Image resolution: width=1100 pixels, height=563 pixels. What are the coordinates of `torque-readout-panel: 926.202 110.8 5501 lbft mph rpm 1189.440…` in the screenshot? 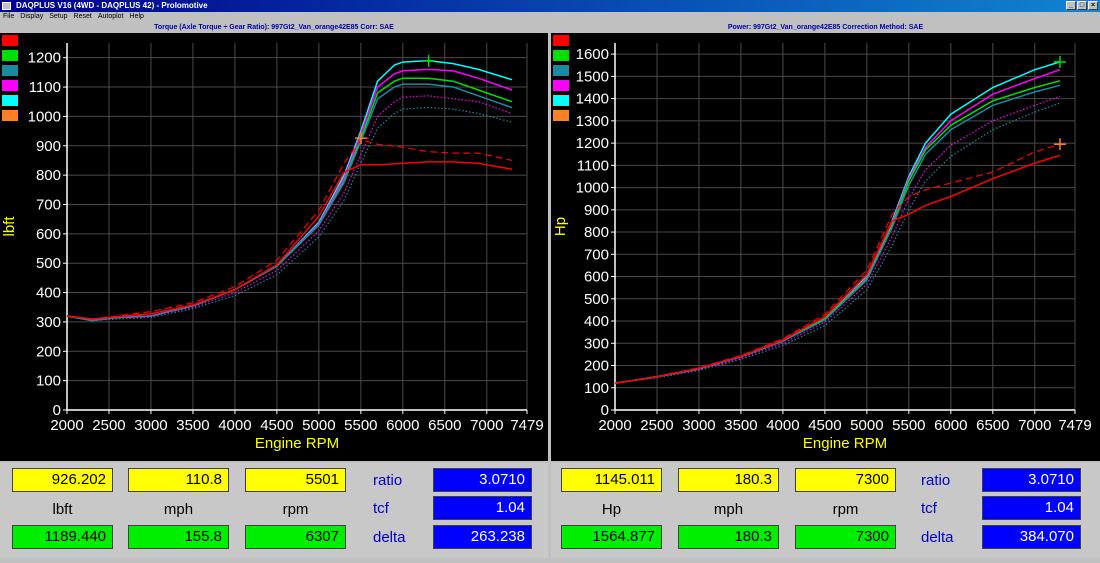 It's located at (274, 510).